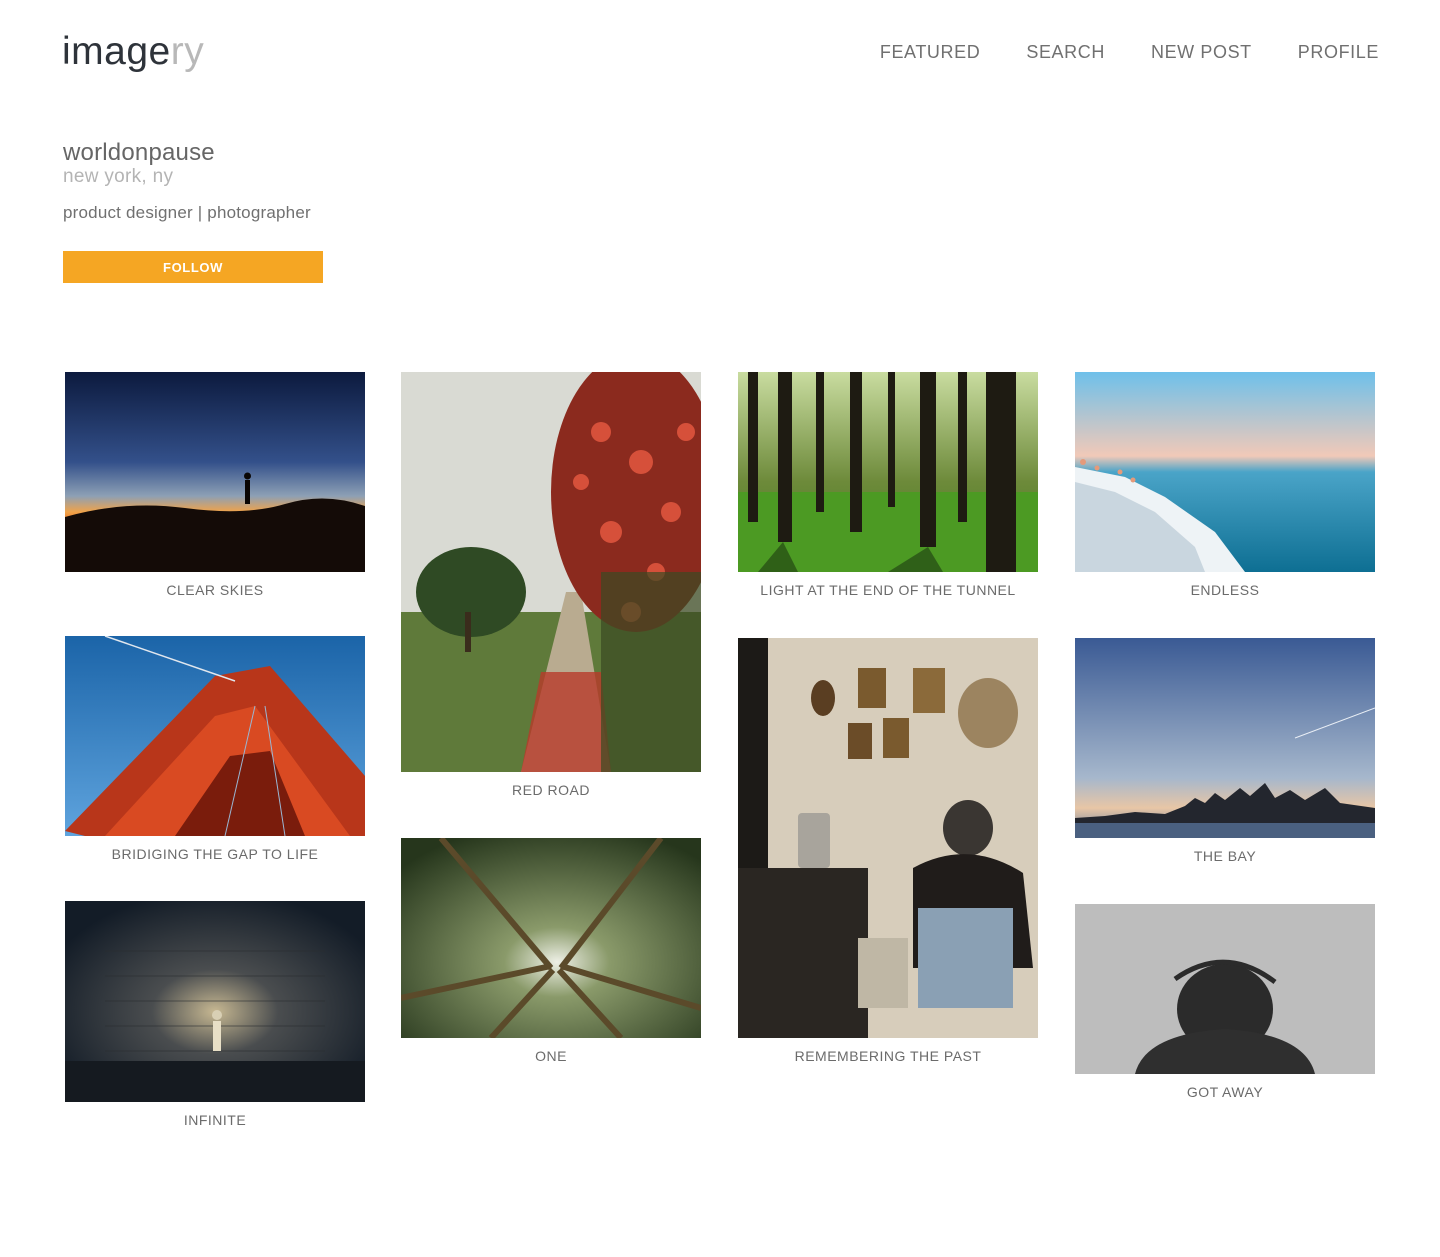 The image size is (1440, 1257). I want to click on photo-title: INFINITE, so click(215, 1120).